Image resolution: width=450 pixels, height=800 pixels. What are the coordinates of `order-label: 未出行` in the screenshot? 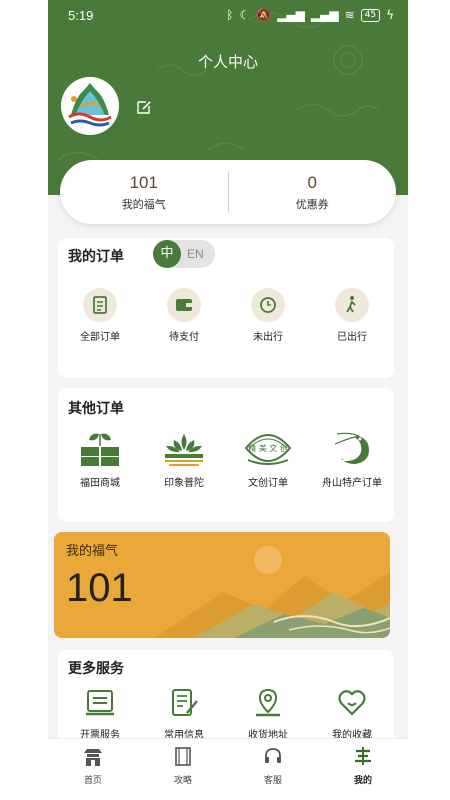 It's located at (268, 337).